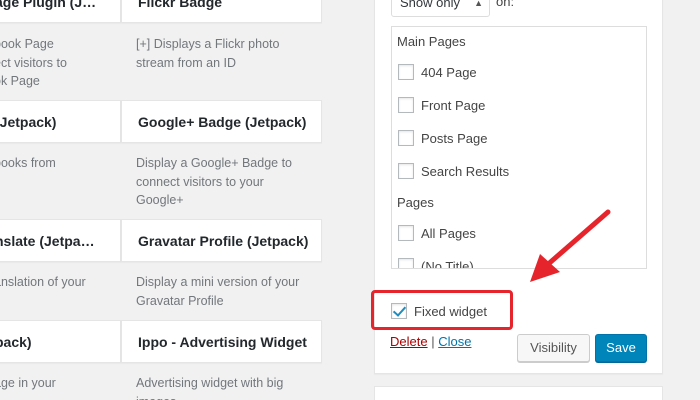 This screenshot has height=400, width=700. Describe the element at coordinates (406, 233) in the screenshot. I see `checkbox-all-pages` at that location.